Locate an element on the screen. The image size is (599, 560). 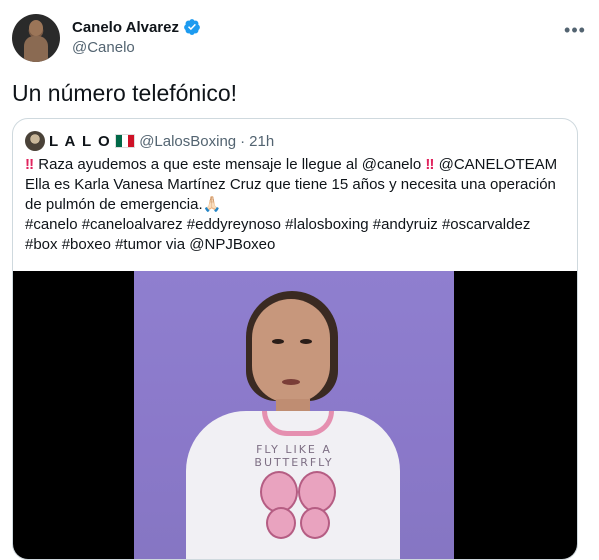
quoted-tweet-header: L A L O @LalosBoxing · 21h is located at coordinates (149, 141).